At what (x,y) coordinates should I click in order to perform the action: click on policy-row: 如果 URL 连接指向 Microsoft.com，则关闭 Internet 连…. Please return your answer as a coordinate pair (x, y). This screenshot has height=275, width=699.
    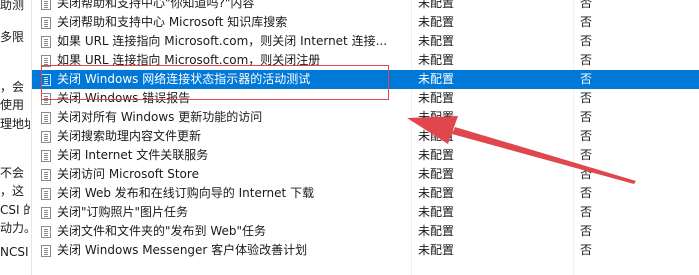
    Looking at the image, I should click on (365, 41).